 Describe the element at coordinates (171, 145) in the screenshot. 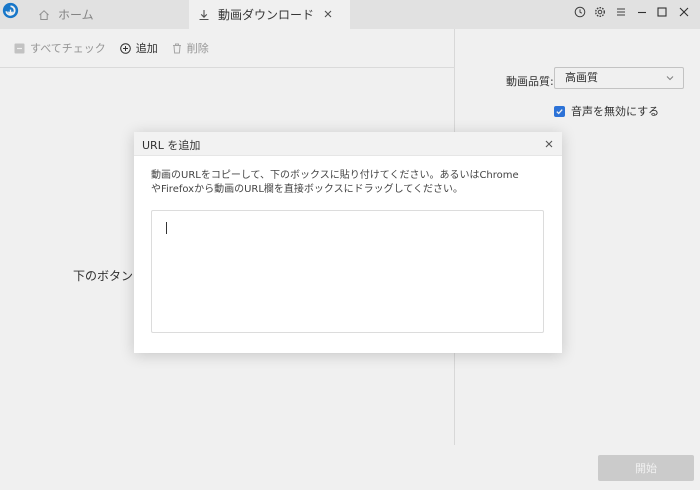

I see `dialog-title: URL を追加` at that location.